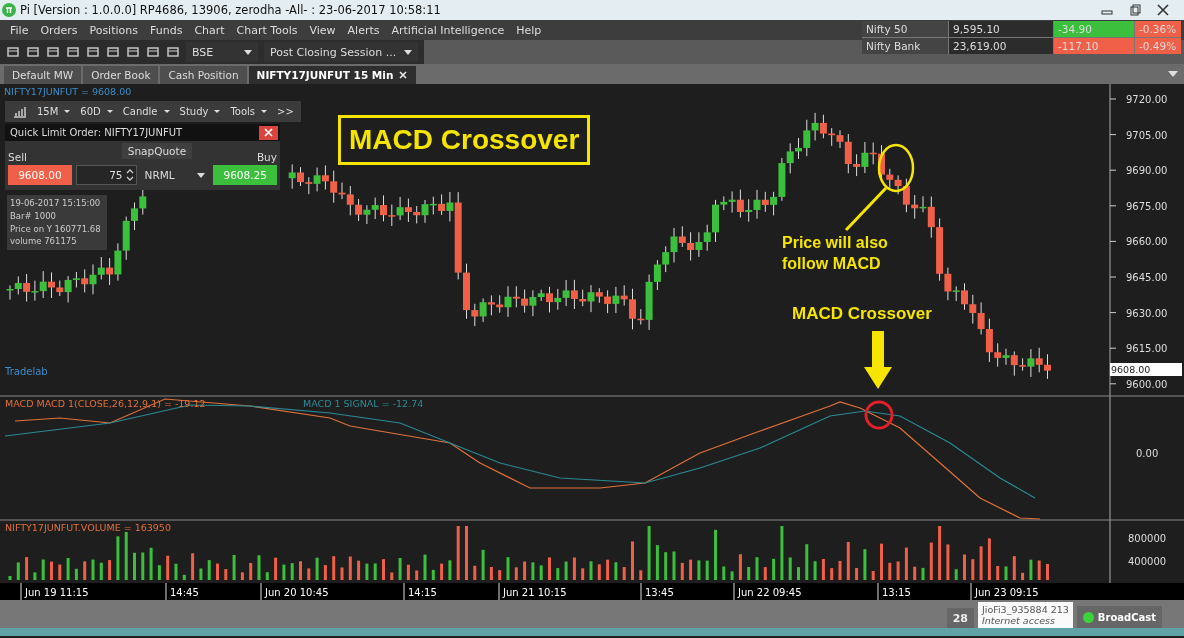 The width and height of the screenshot is (1184, 638). What do you see at coordinates (106, 175) in the screenshot?
I see `quantity-field: 75` at bounding box center [106, 175].